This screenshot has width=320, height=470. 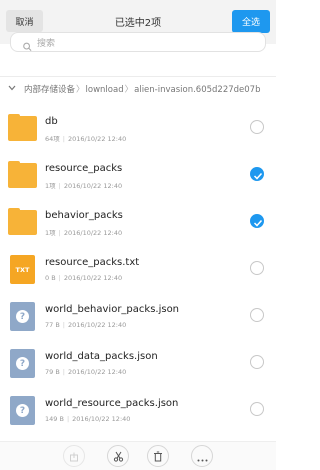 What do you see at coordinates (84, 215) in the screenshot?
I see `file-name: behavior_packs` at bounding box center [84, 215].